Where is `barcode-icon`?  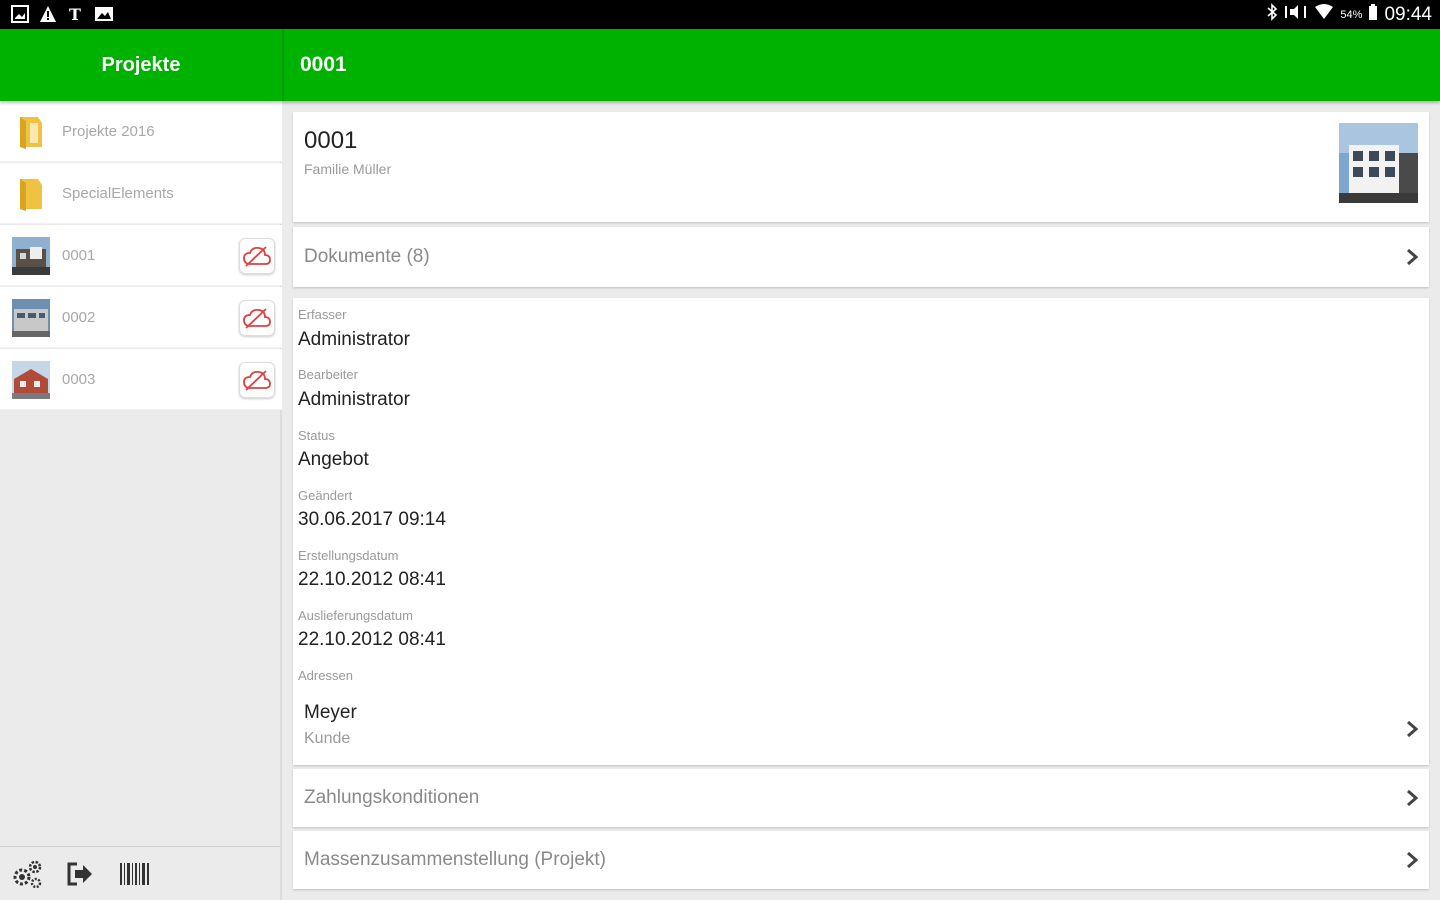
barcode-icon is located at coordinates (135, 874).